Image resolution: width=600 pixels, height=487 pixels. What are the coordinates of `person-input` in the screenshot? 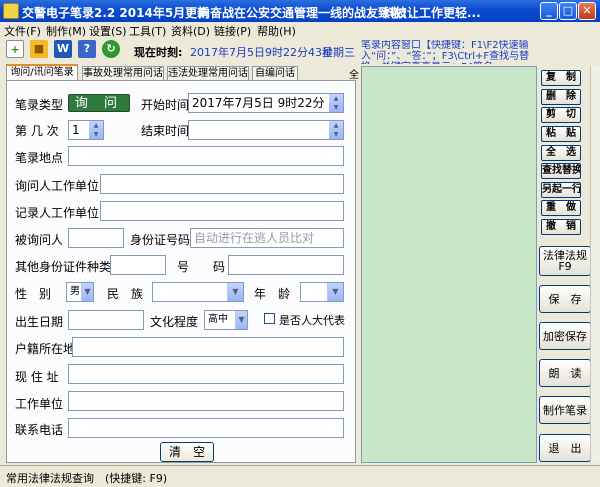 It's located at (96, 238).